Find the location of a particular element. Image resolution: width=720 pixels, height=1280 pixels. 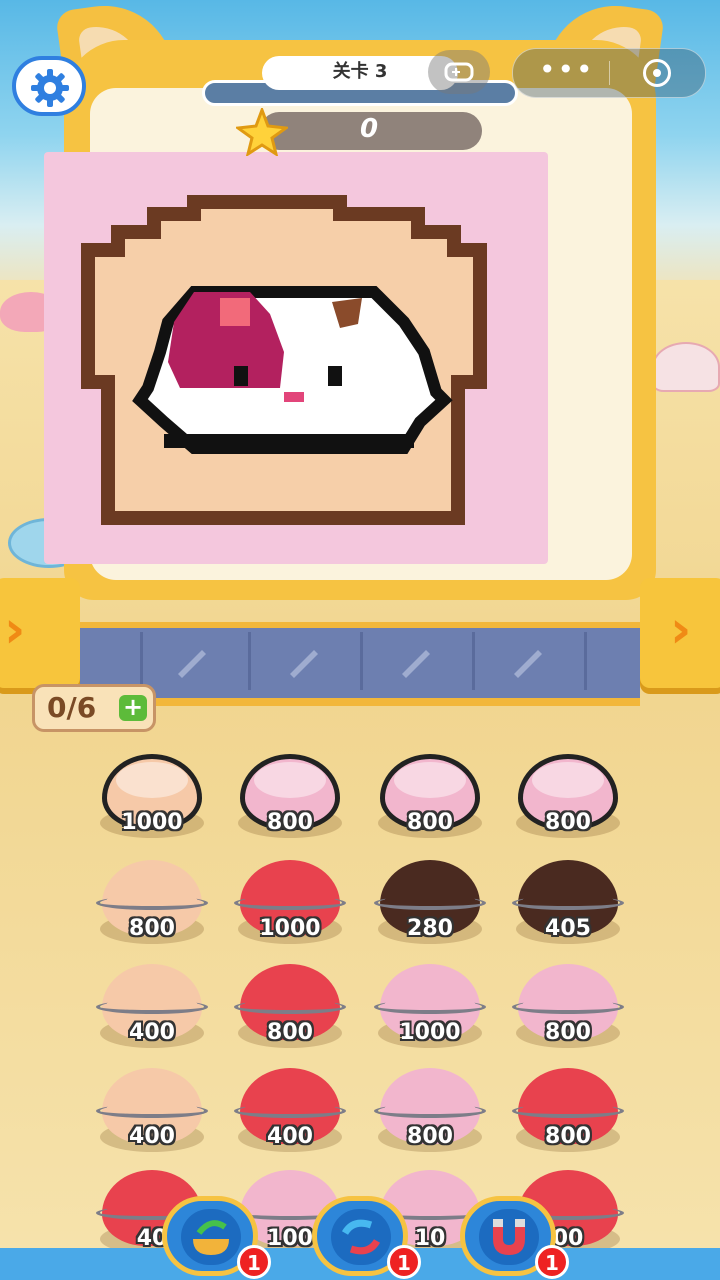

open-bucket: 1000 is located at coordinates (152, 796).